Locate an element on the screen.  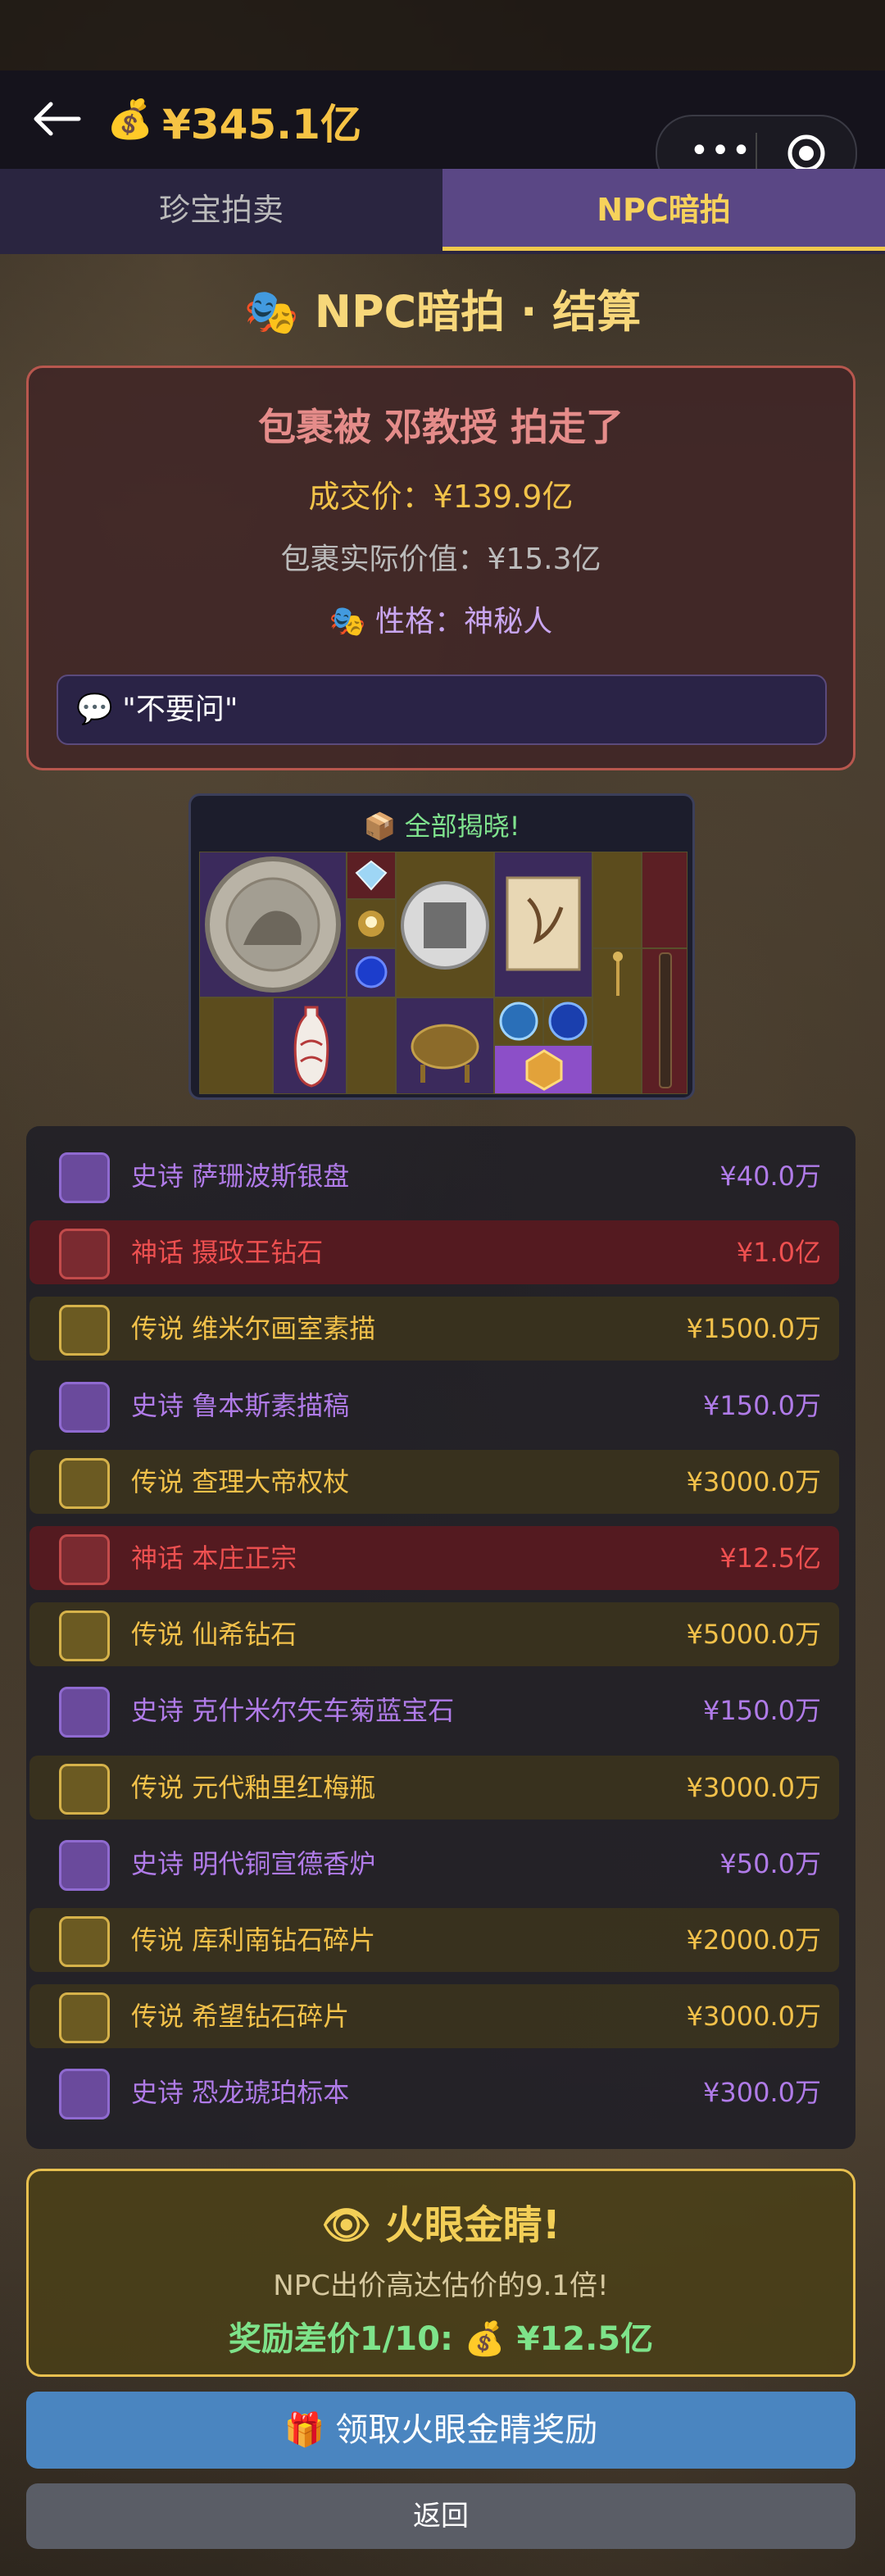
item-row: 传说 库利南钻石碎片 ¥2000.0万 is located at coordinates (435, 1940).